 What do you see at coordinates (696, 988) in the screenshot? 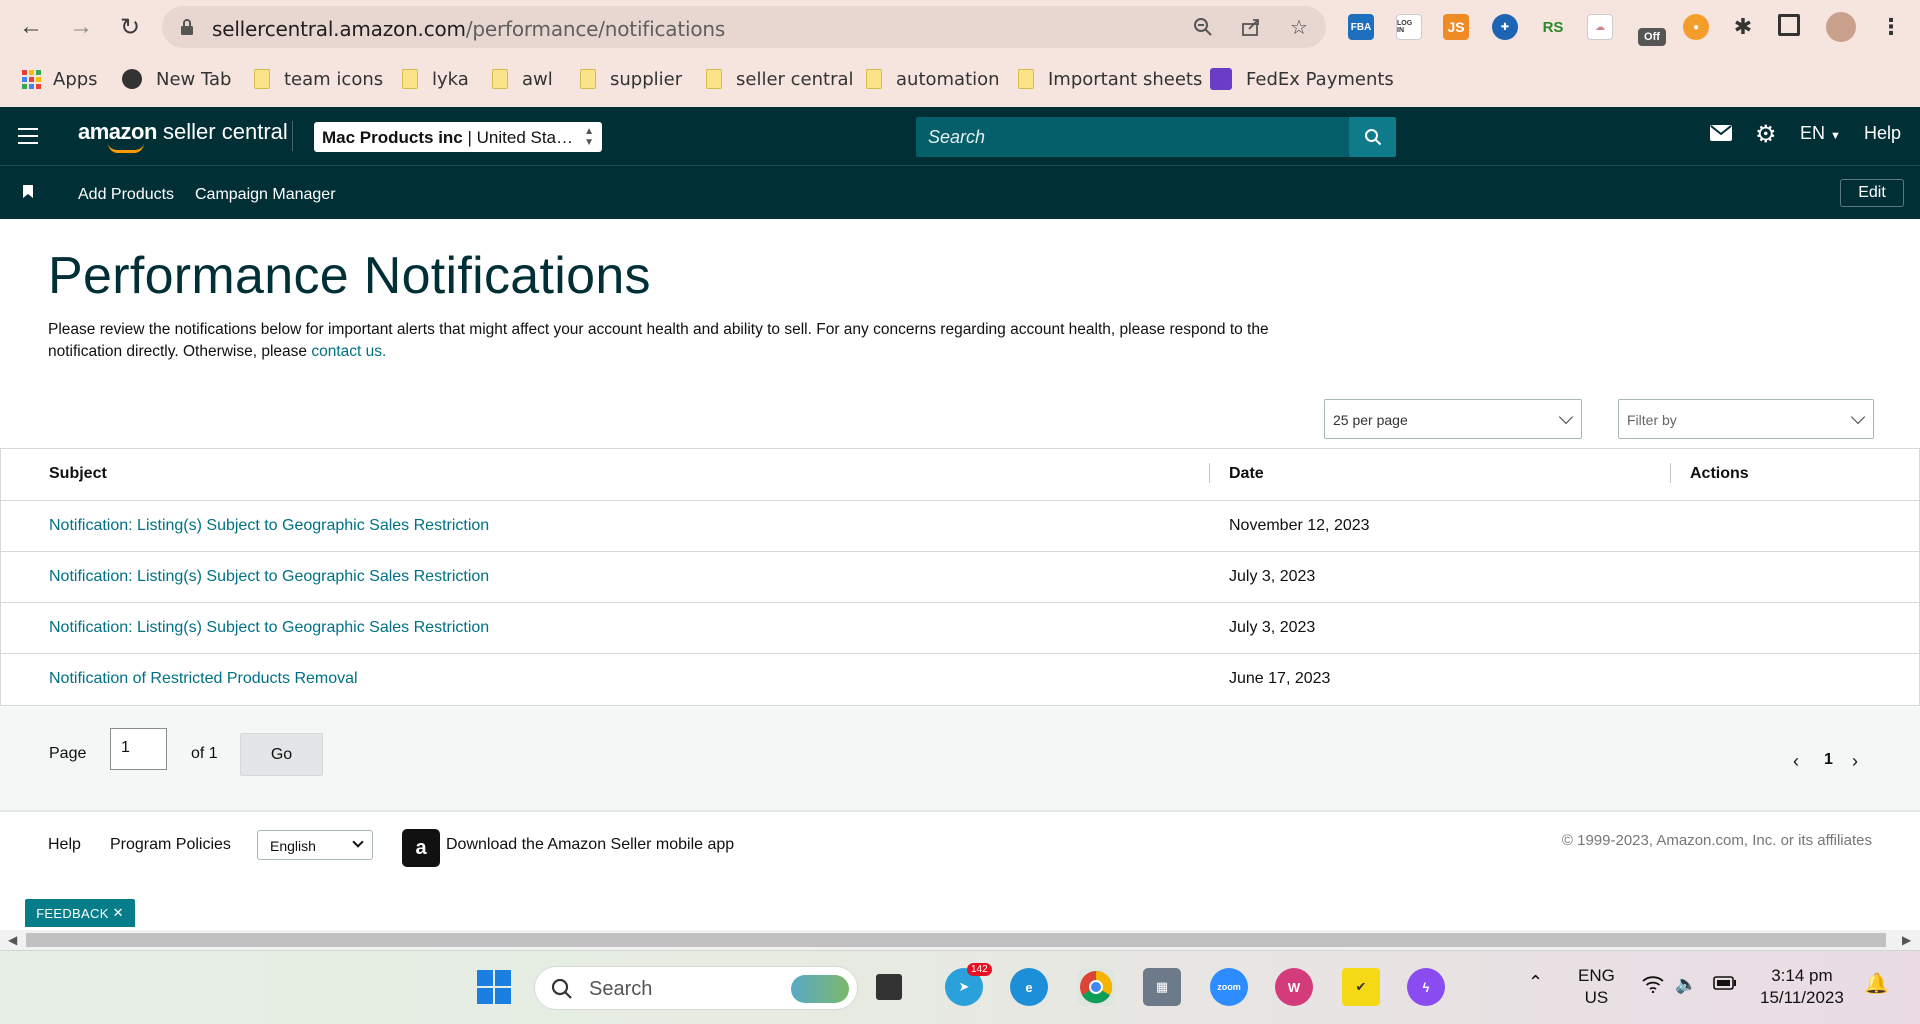
I see `taskbar-search: Search` at bounding box center [696, 988].